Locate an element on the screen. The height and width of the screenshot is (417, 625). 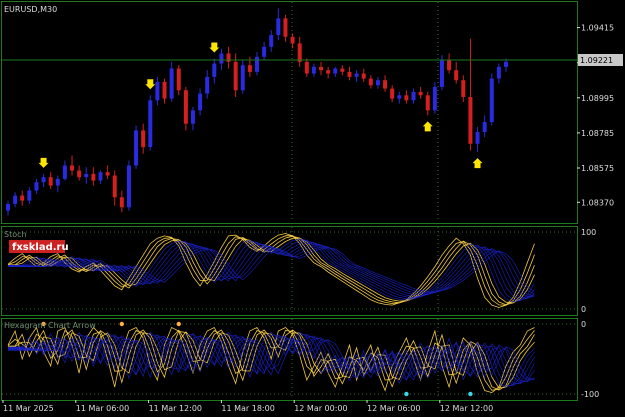
watermark-text: fxsklad.ru is located at coordinates (40, 247).